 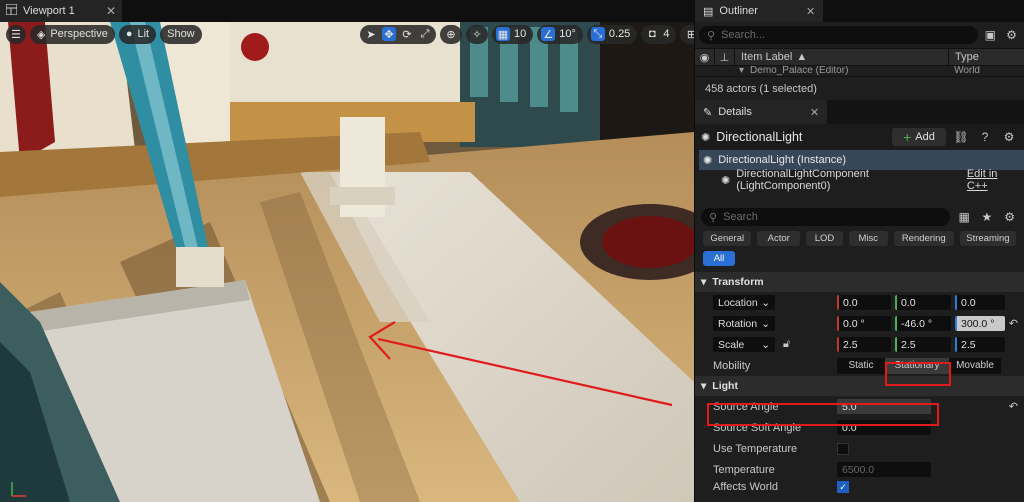 I want to click on surface-snap-toggle: ✧, so click(x=477, y=34).